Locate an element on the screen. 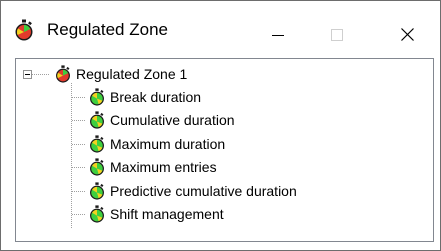 This screenshot has width=441, height=251. tree-item-label: Maximum duration is located at coordinates (168, 144).